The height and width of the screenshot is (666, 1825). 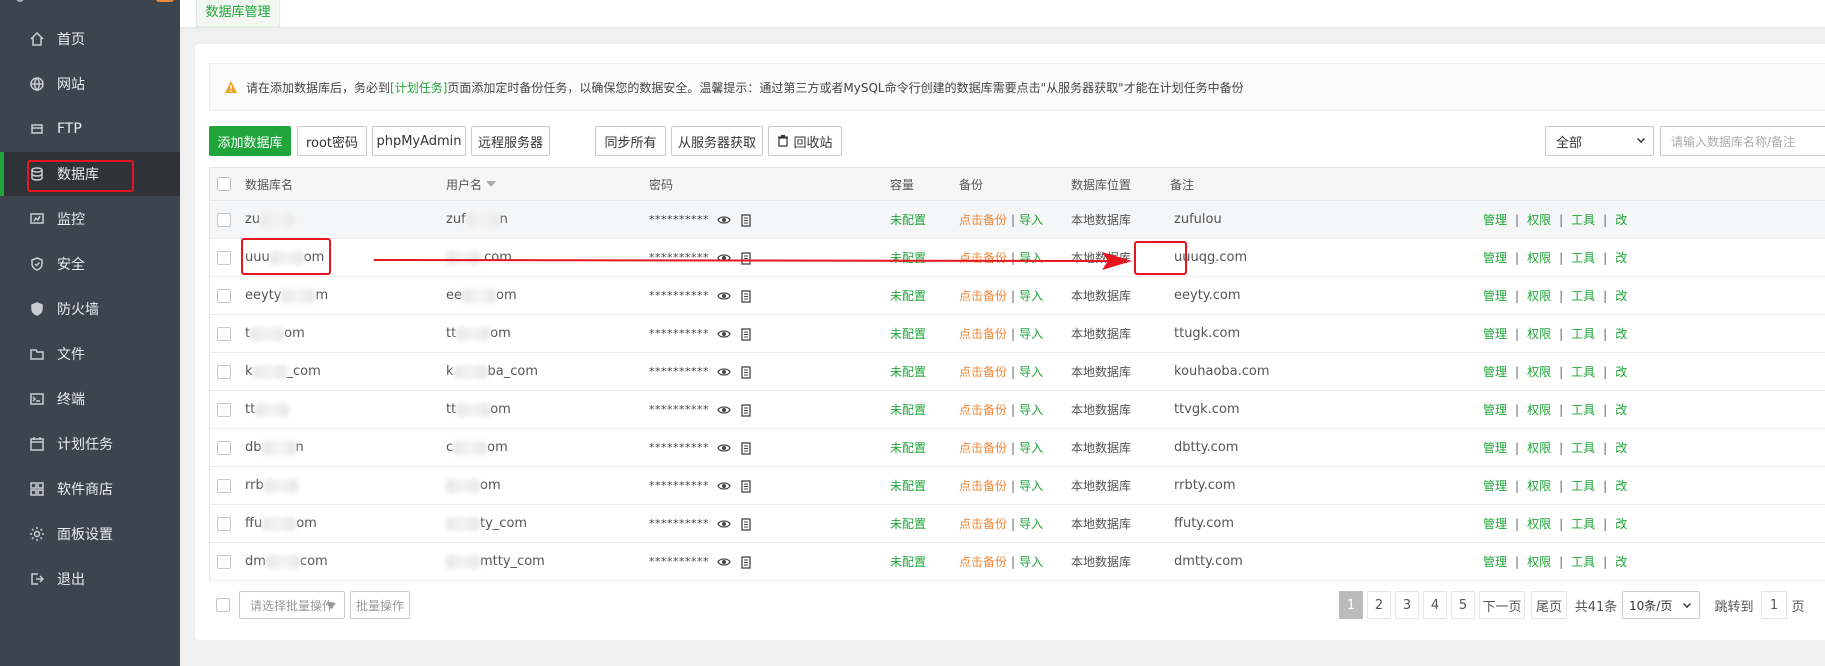 What do you see at coordinates (90, 534) in the screenshot?
I see `sidebar-item-gear: 面板设置` at bounding box center [90, 534].